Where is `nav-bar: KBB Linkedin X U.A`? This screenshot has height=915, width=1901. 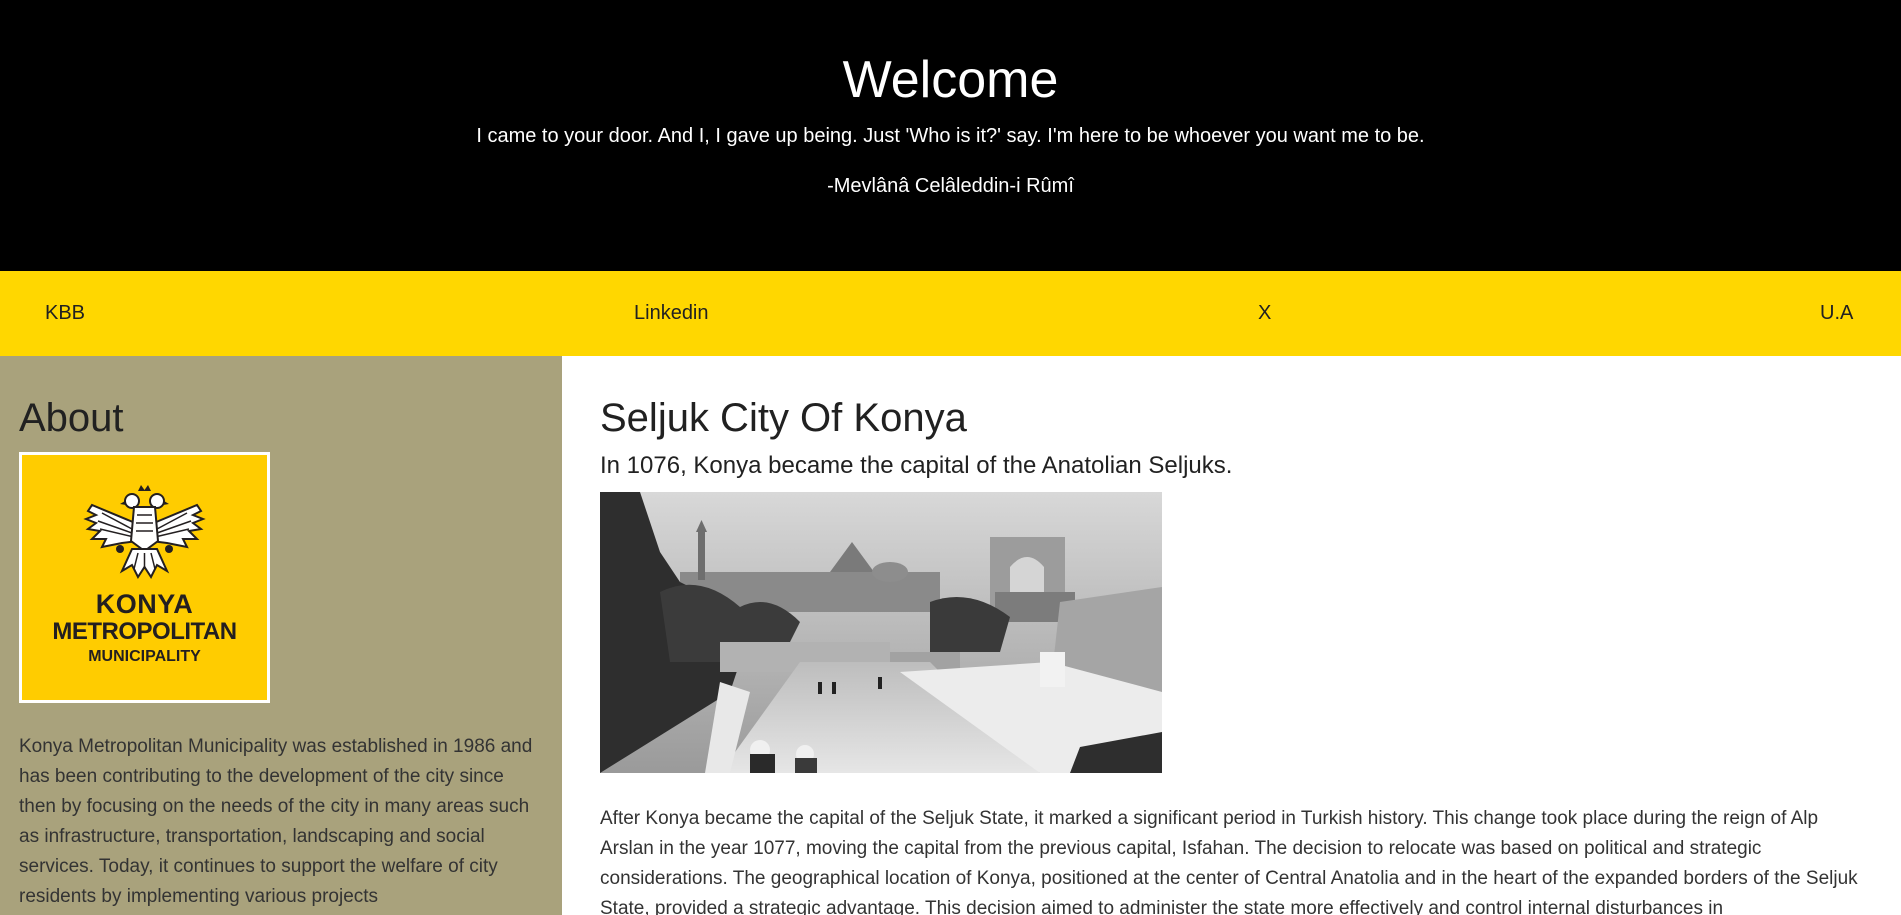
nav-bar: KBB Linkedin X U.A is located at coordinates (950, 313).